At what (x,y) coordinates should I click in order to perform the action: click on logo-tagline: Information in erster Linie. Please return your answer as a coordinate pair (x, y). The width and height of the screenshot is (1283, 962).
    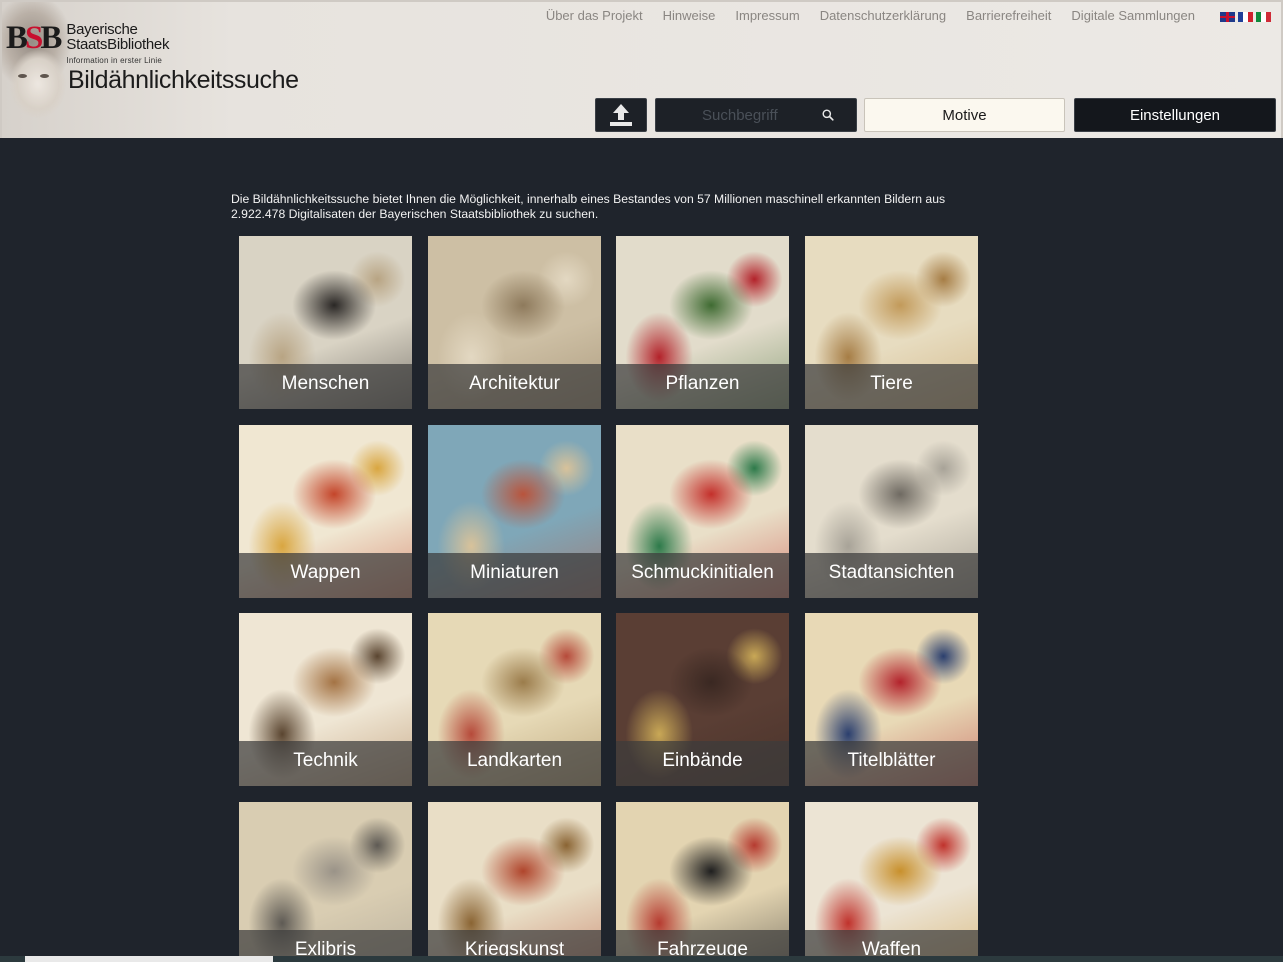
    Looking at the image, I should click on (114, 60).